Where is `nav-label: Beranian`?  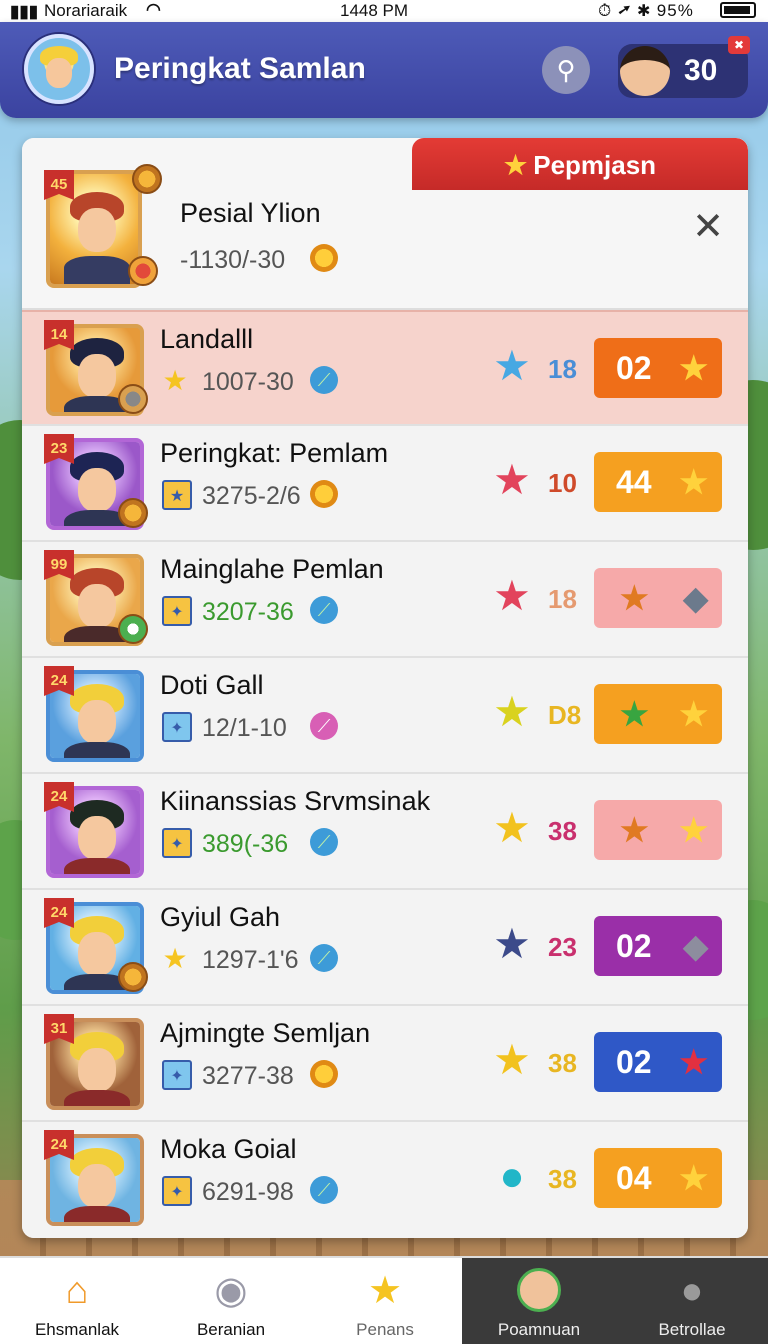
nav-label: Beranian is located at coordinates (231, 1329).